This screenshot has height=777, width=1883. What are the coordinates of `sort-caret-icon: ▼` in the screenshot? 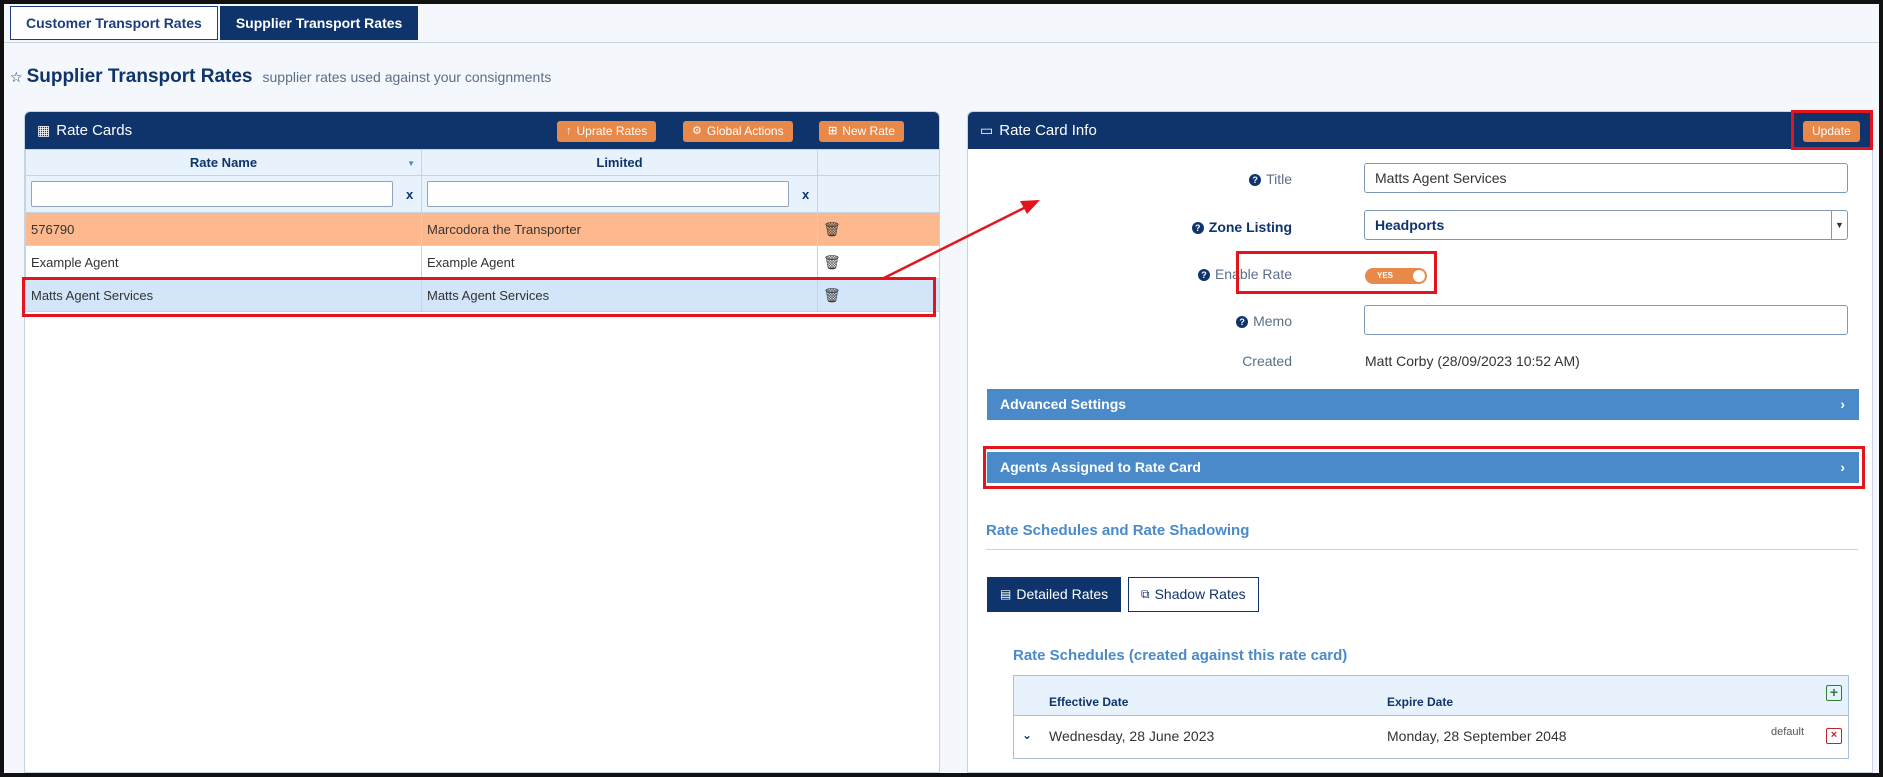 It's located at (411, 163).